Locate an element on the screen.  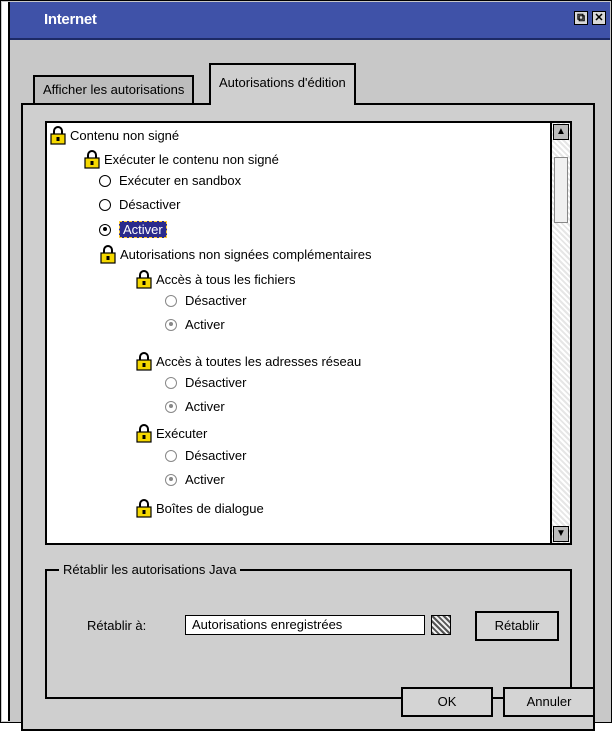
tree-node: Exécuter is located at coordinates (171, 433).